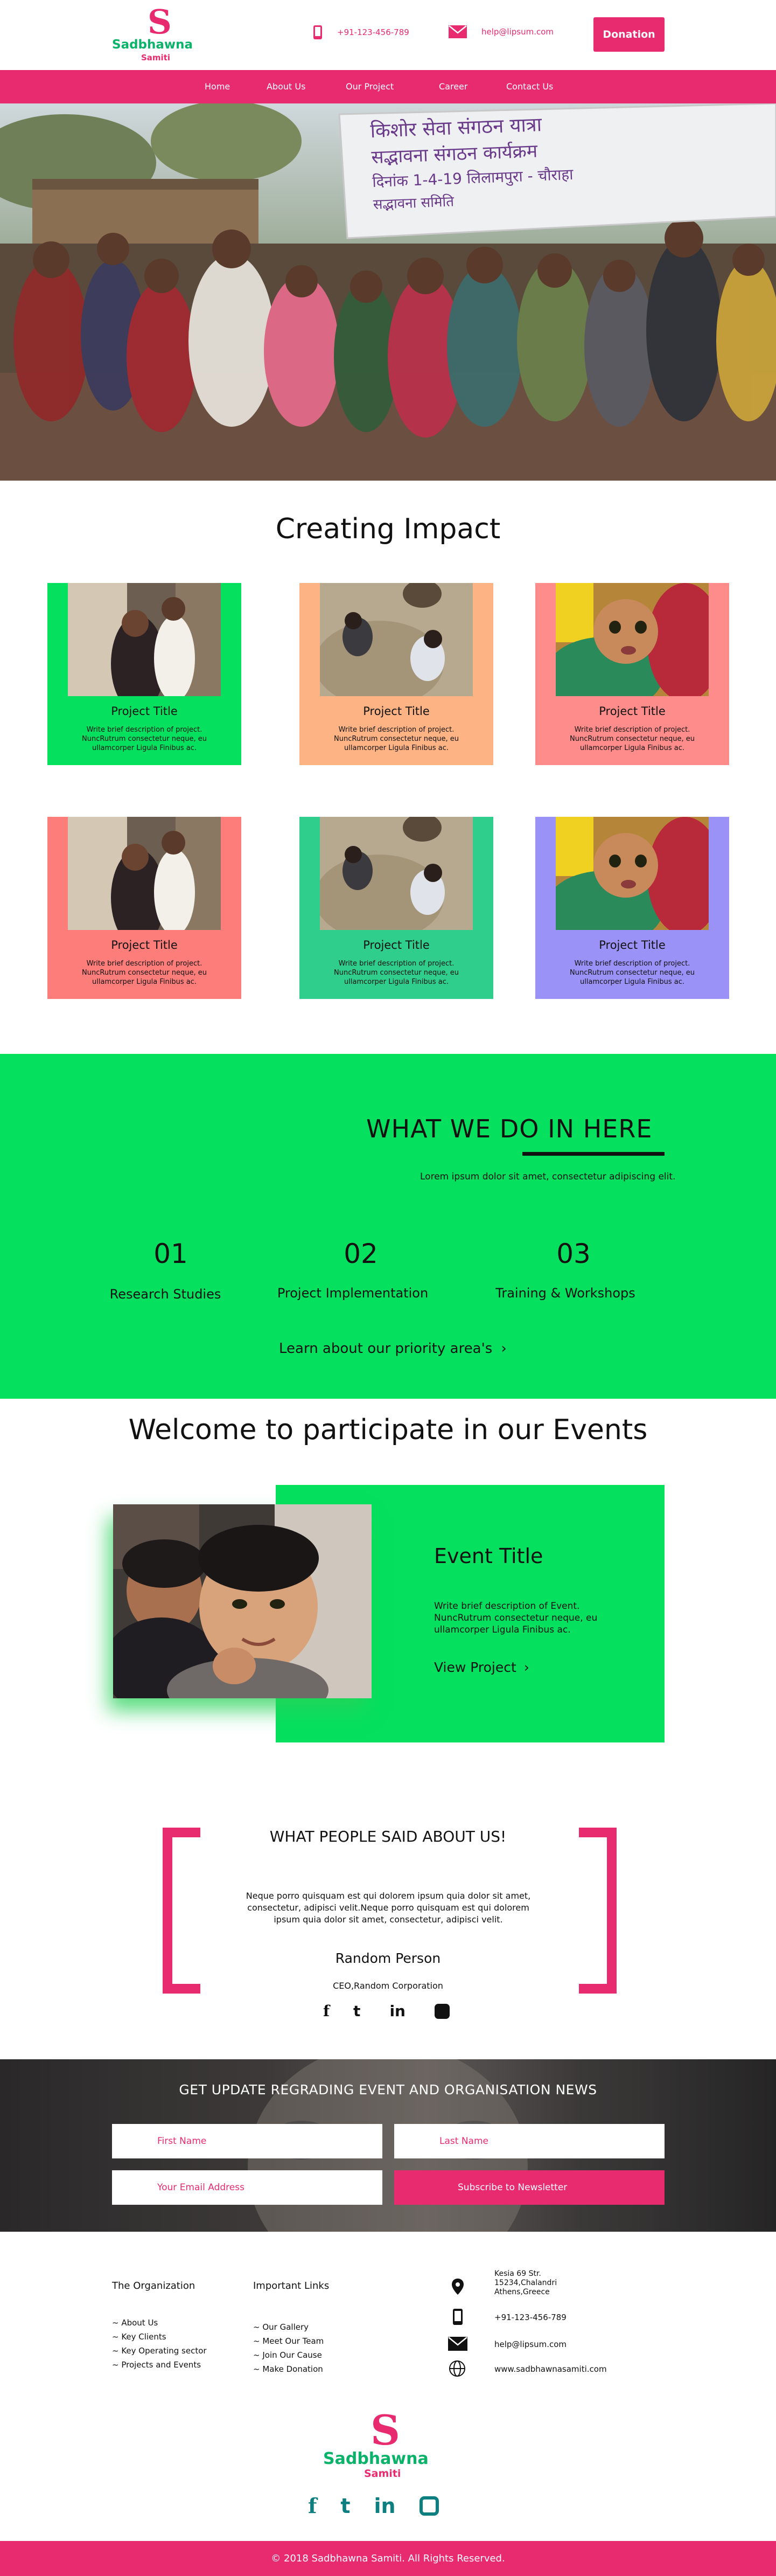  What do you see at coordinates (165, 1294) in the screenshot?
I see `item-label: Research Studies` at bounding box center [165, 1294].